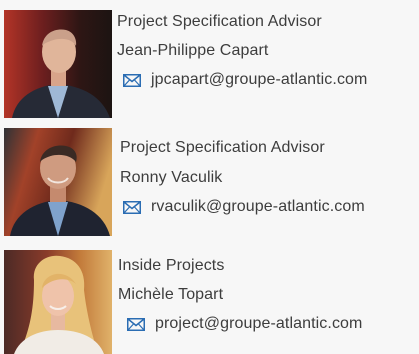 This screenshot has width=419, height=354. I want to click on email-row: jpcapart@groupe-atlantic.com, so click(245, 80).